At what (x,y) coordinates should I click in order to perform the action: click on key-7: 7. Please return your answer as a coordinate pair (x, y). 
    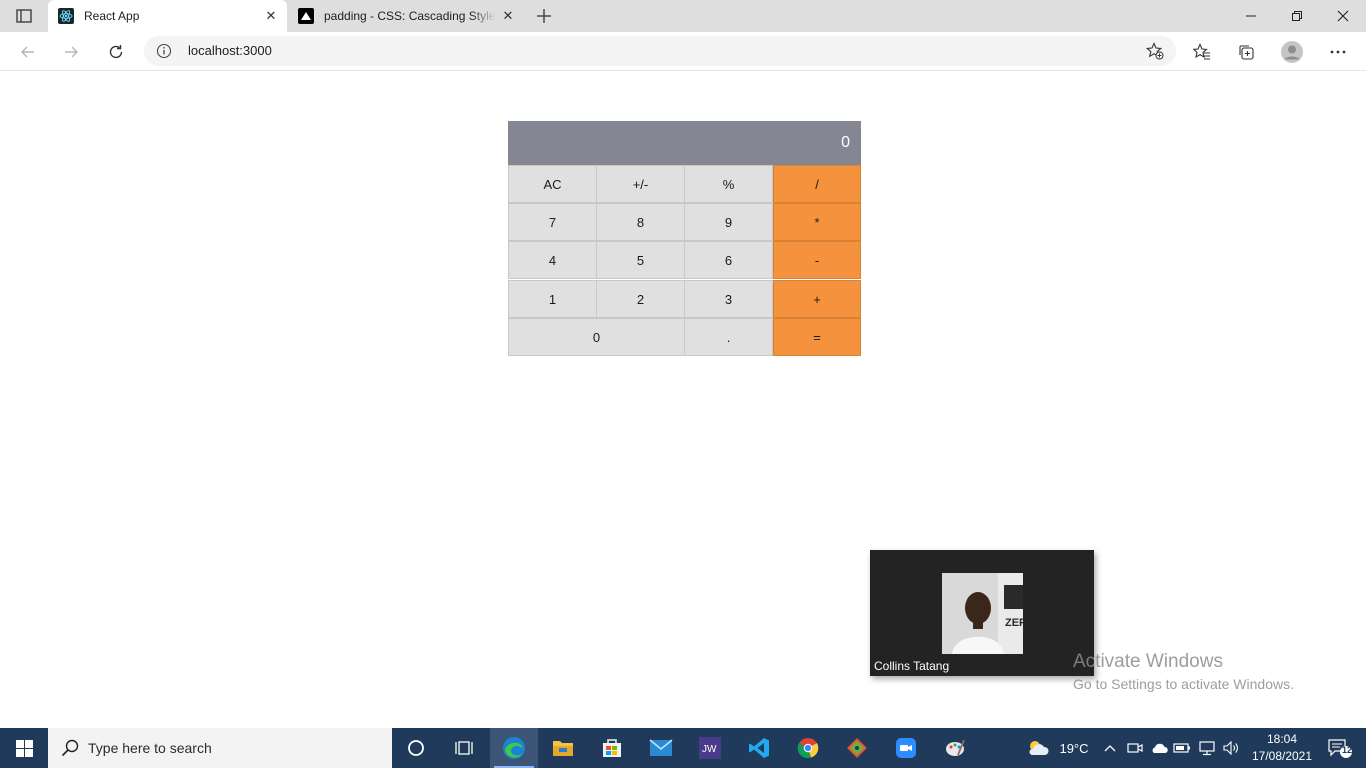
    Looking at the image, I should click on (552, 222).